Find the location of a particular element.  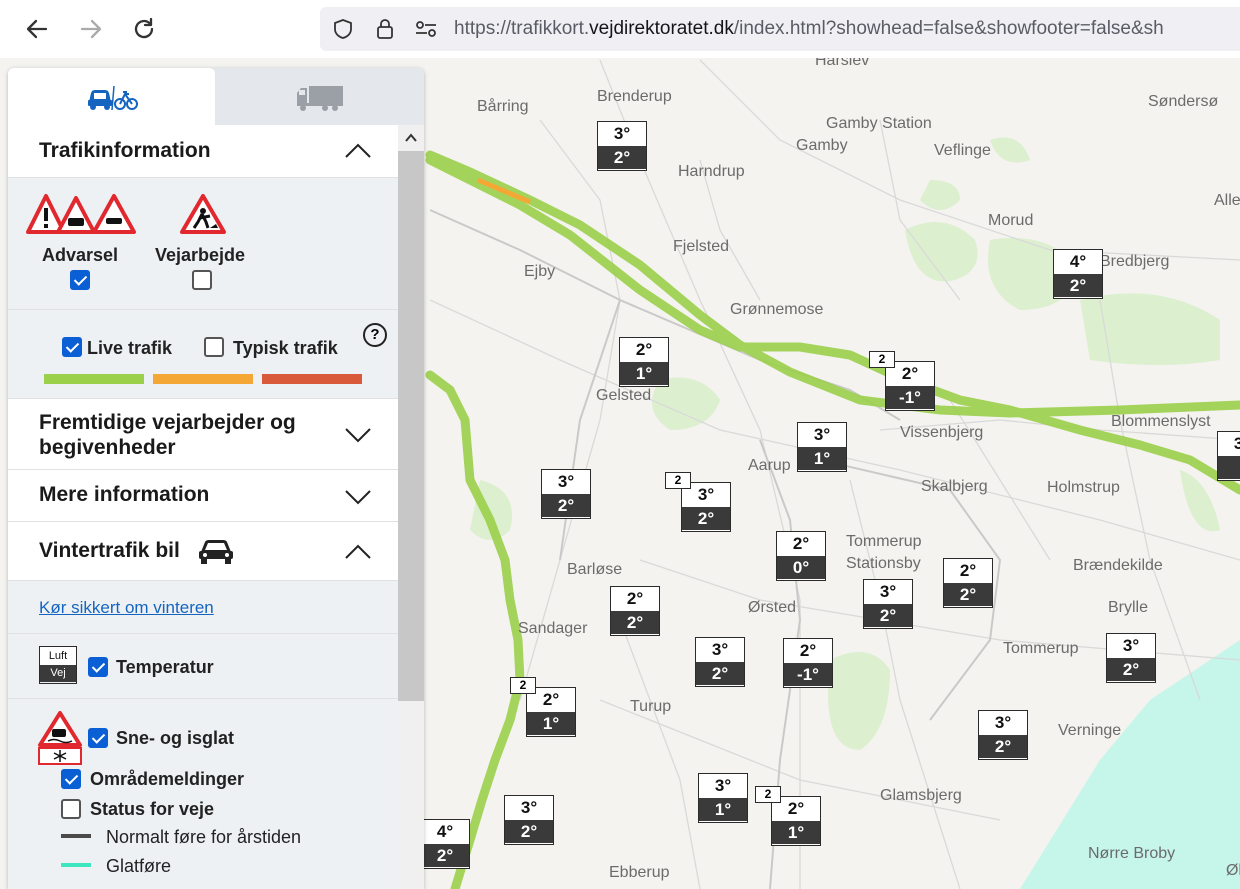

road-temperature: 1° is located at coordinates (551, 723).